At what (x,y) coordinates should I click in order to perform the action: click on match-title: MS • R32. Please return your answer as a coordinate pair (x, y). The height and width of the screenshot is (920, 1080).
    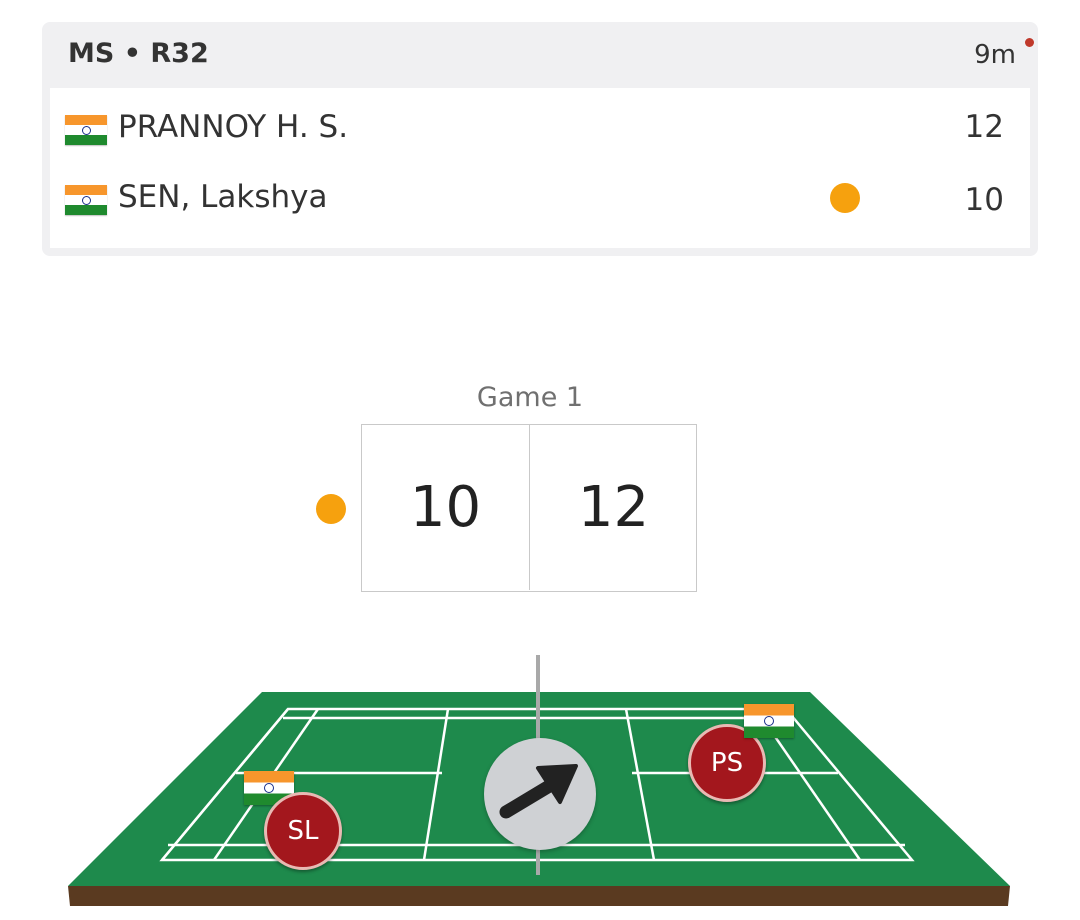
    Looking at the image, I should click on (138, 53).